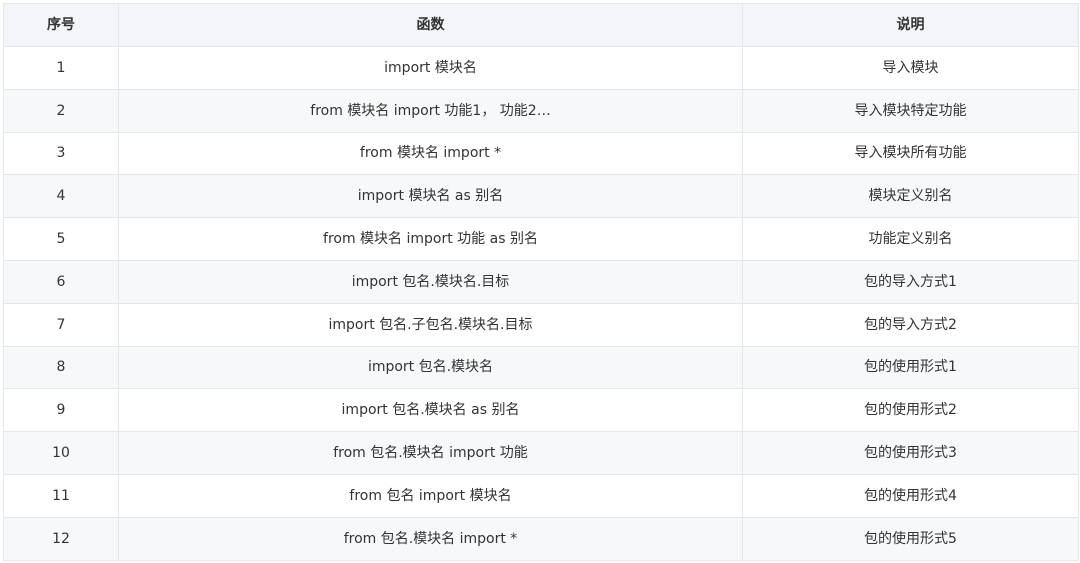  I want to click on row-index-cell: 8, so click(61, 367).